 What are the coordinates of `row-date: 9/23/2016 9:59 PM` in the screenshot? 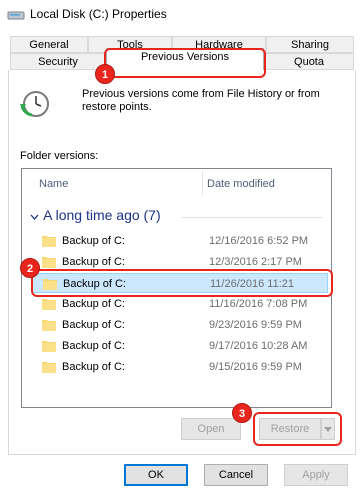 It's located at (255, 325).